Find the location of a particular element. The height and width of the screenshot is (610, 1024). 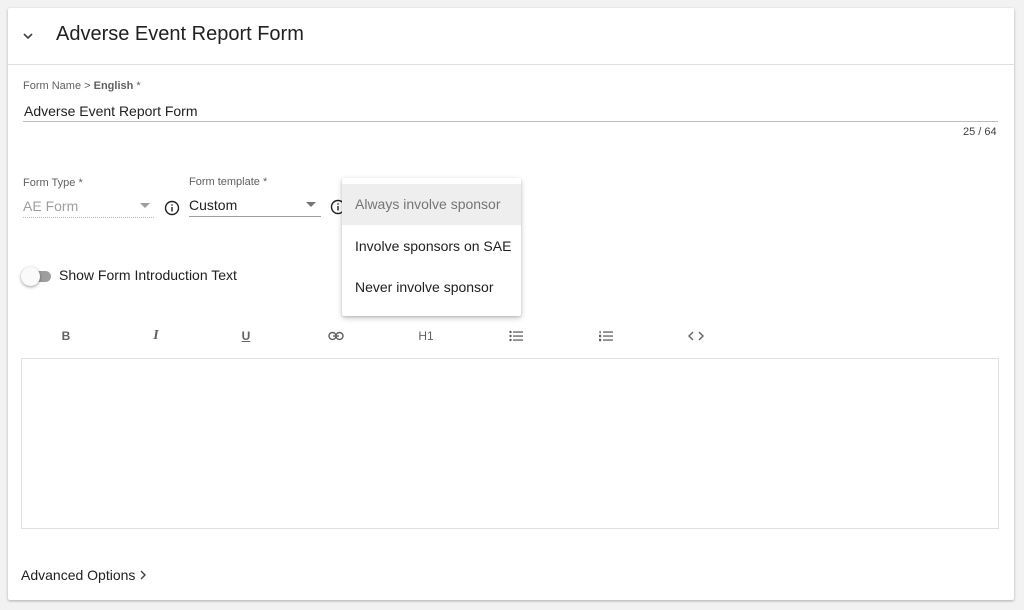

form-template-underline is located at coordinates (255, 216).